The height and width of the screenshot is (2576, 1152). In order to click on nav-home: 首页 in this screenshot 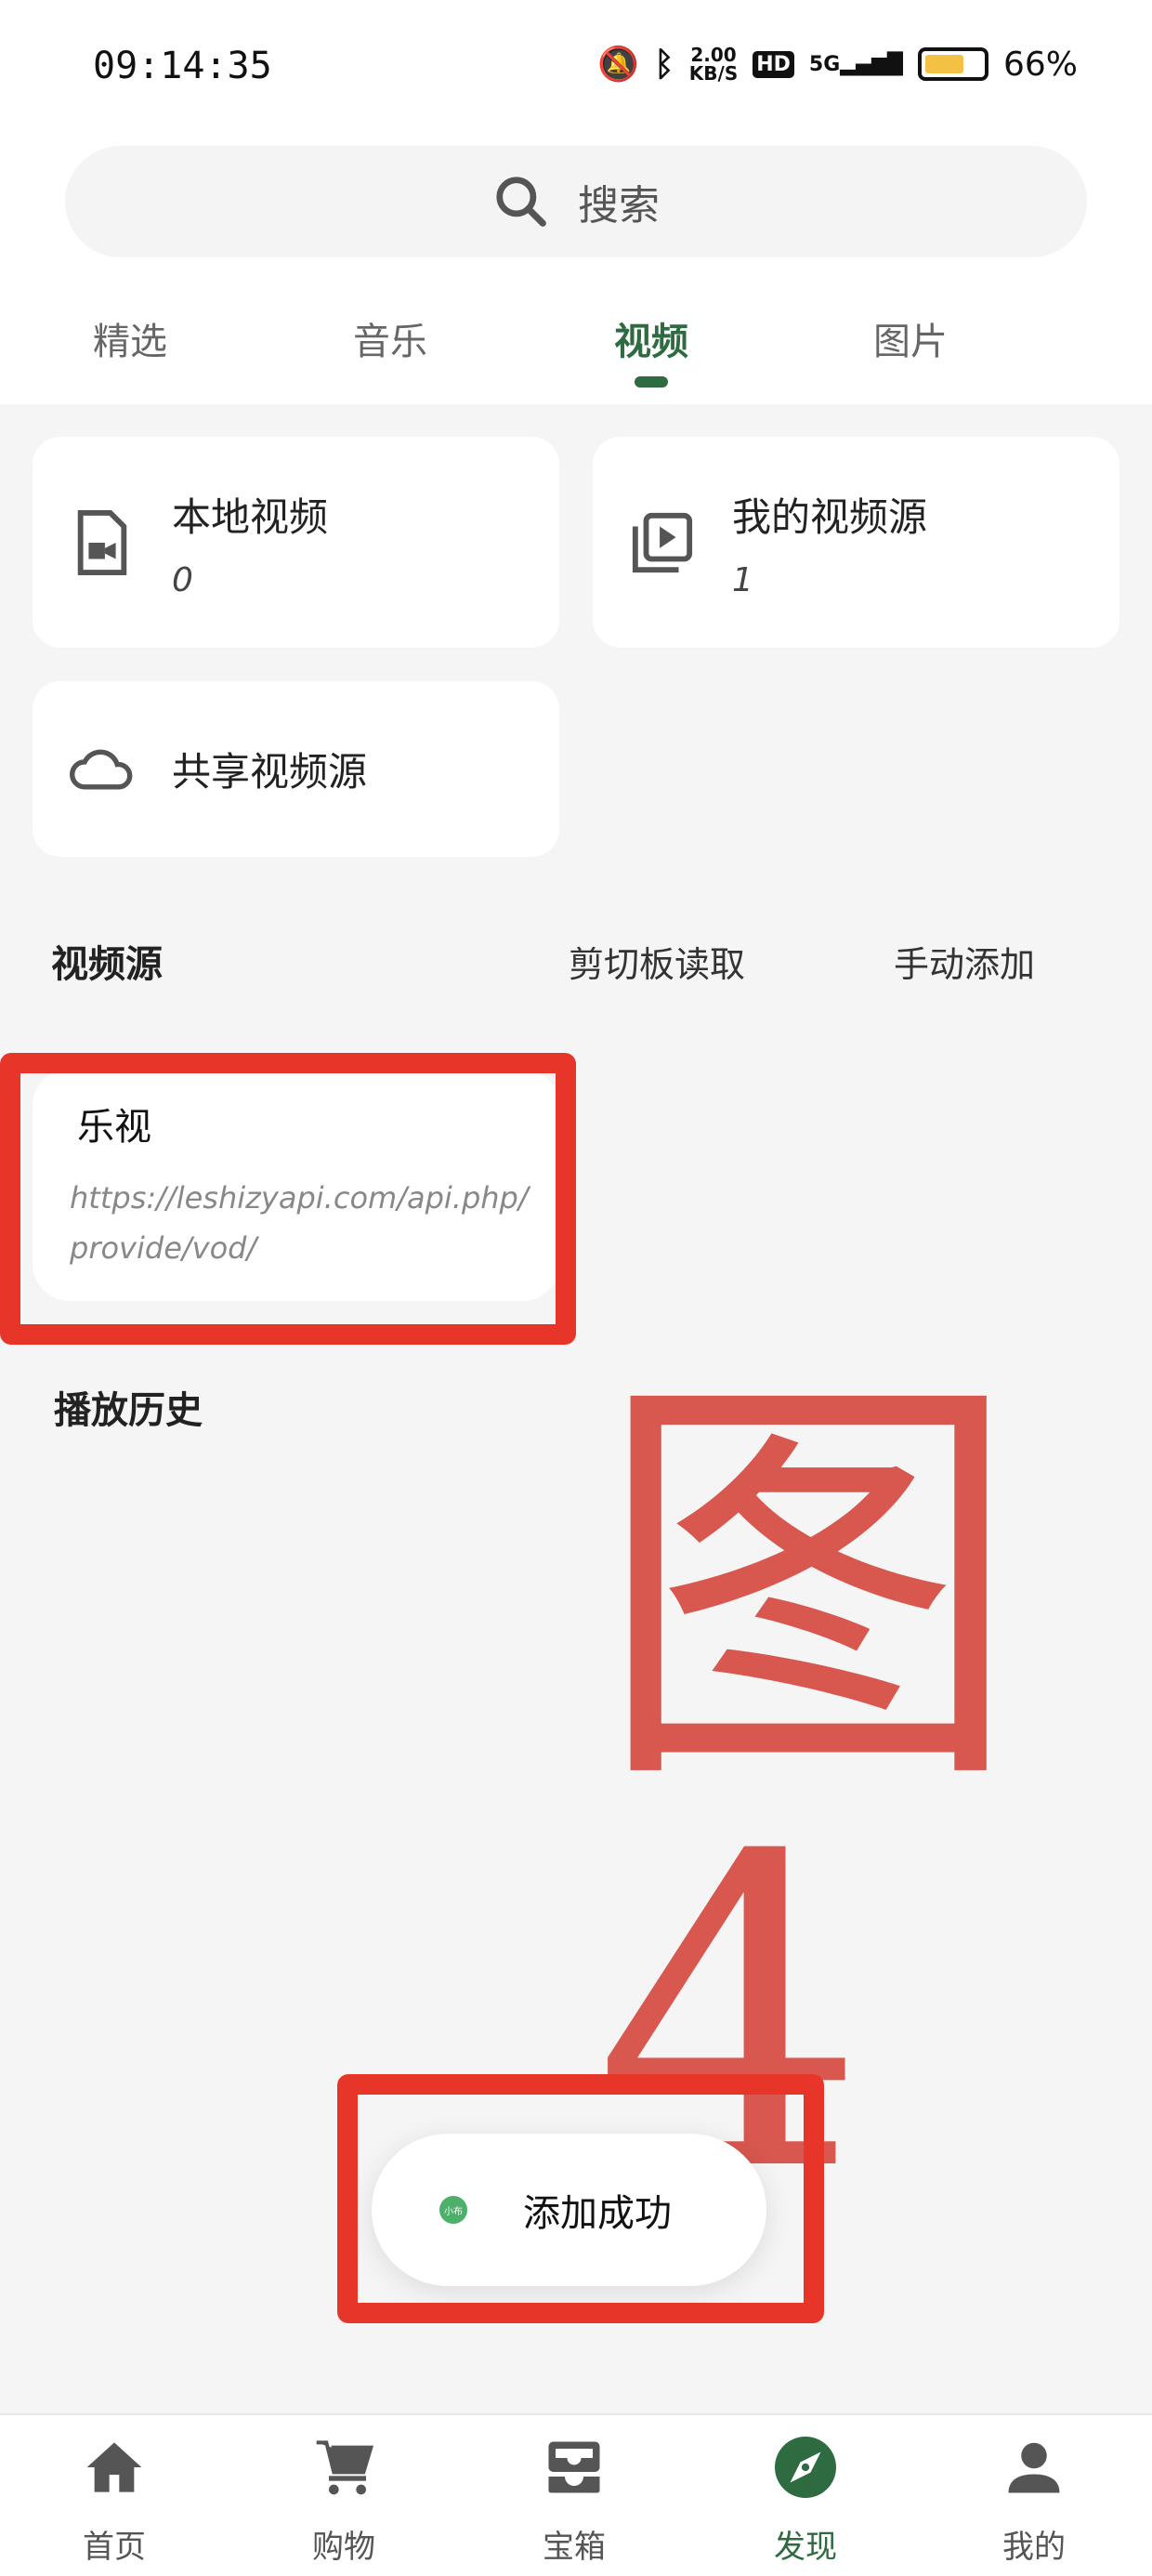, I will do `click(114, 2500)`.